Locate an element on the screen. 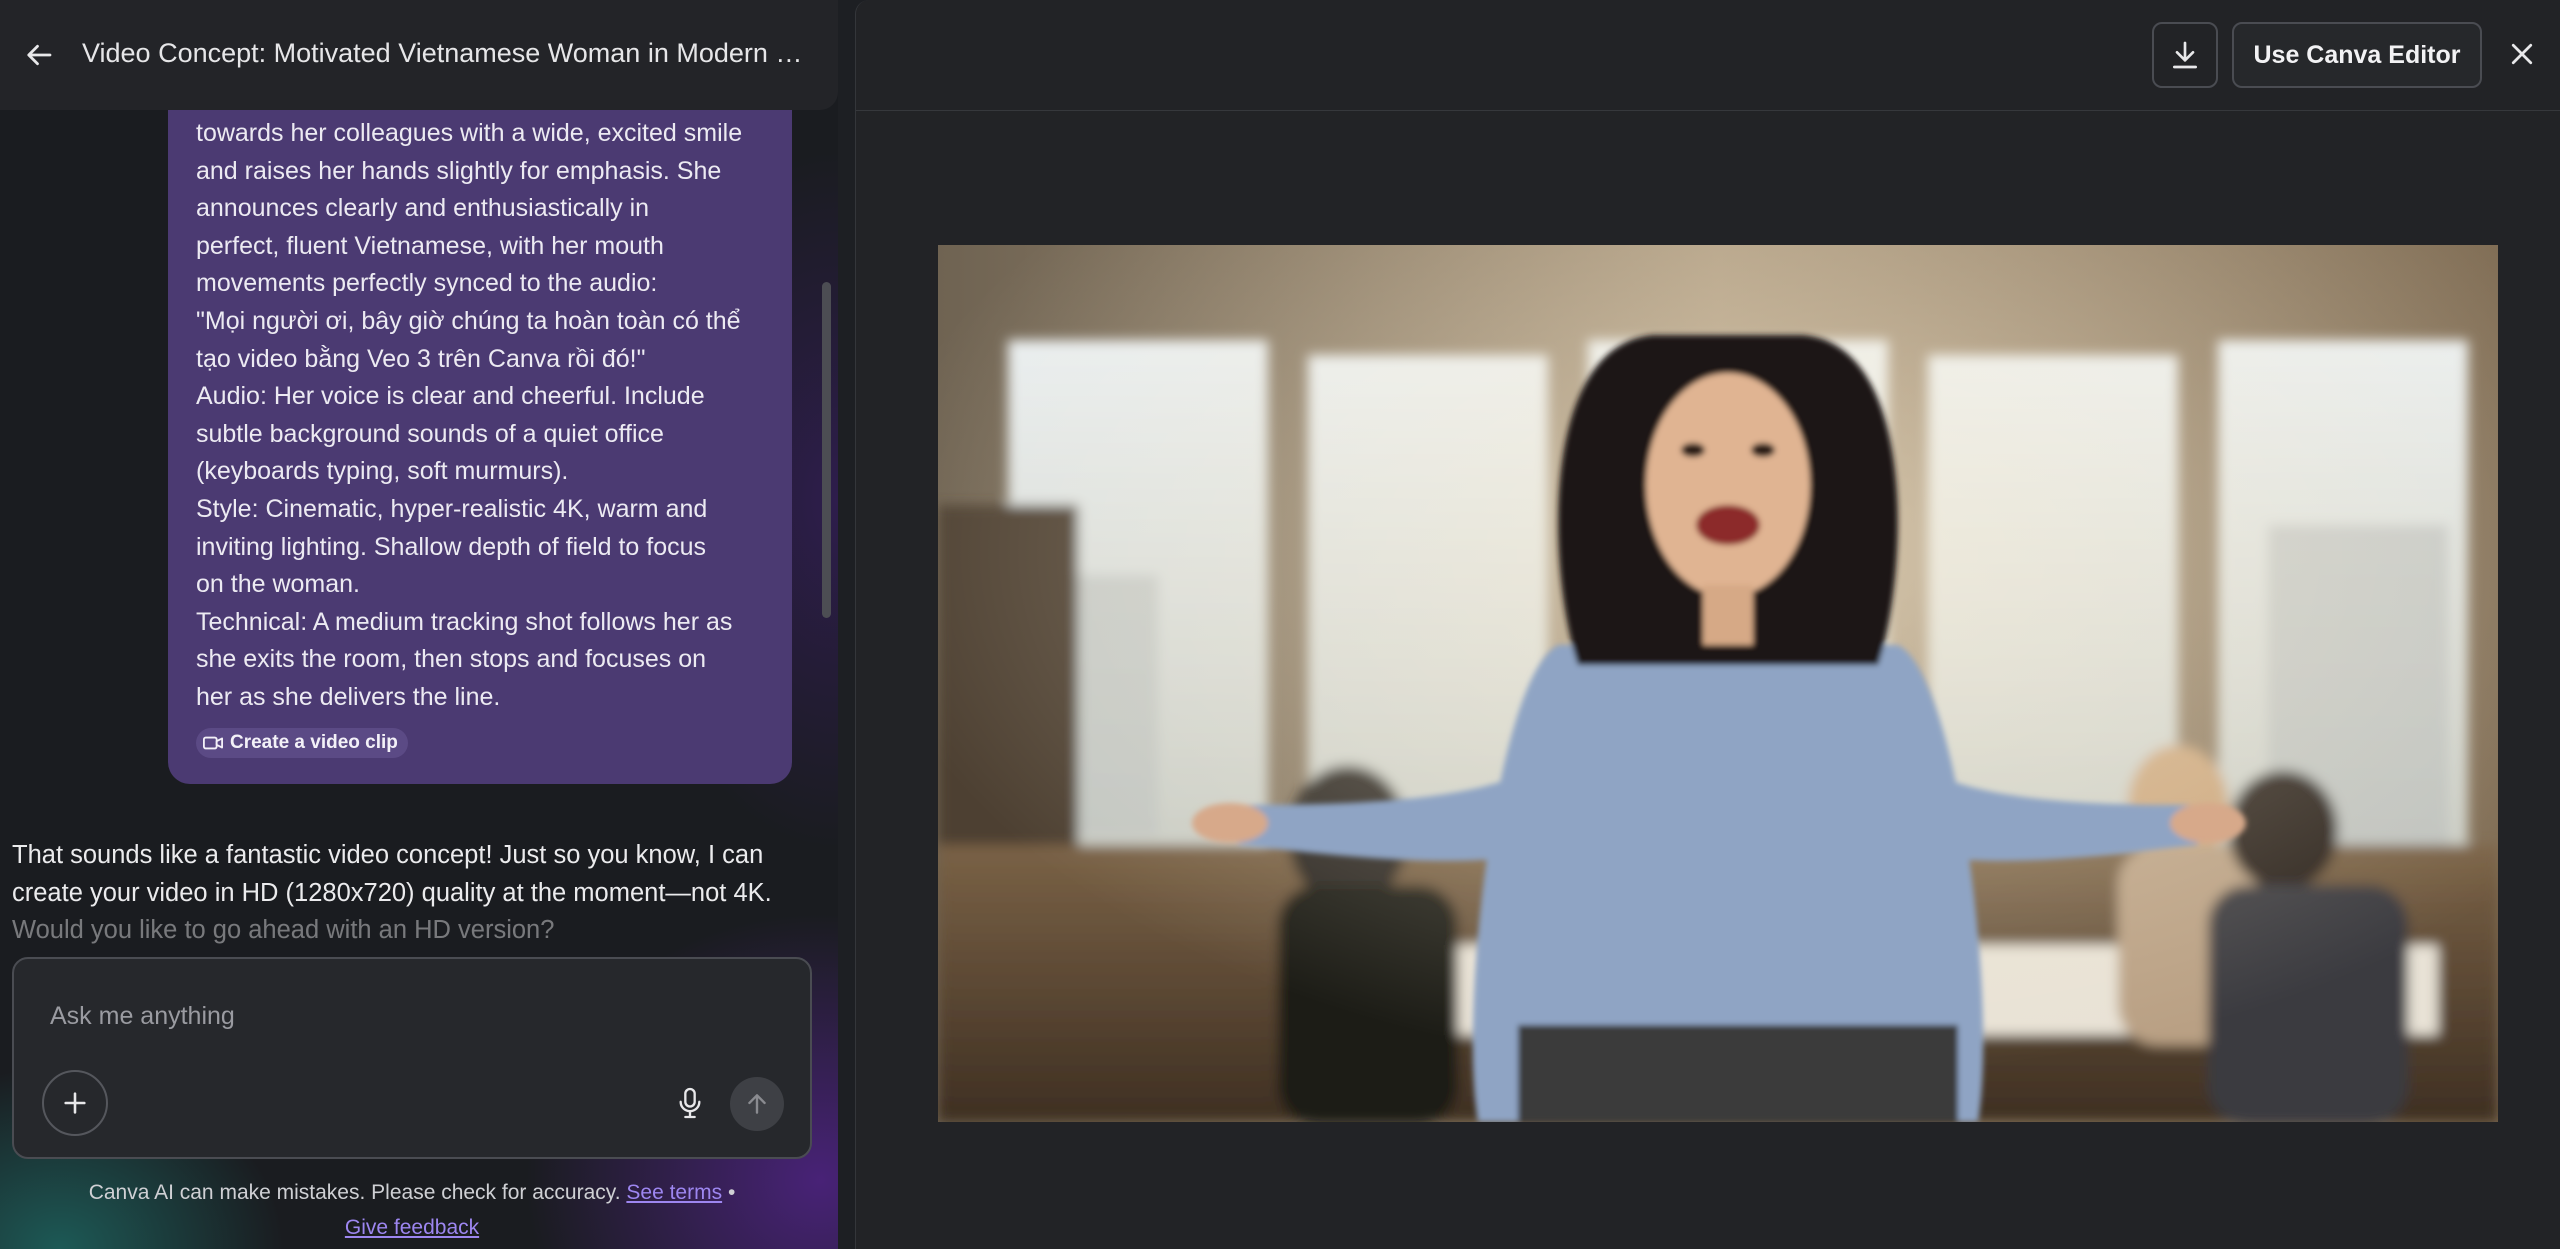 This screenshot has height=1249, width=2560. add-attachment-button is located at coordinates (75, 1103).